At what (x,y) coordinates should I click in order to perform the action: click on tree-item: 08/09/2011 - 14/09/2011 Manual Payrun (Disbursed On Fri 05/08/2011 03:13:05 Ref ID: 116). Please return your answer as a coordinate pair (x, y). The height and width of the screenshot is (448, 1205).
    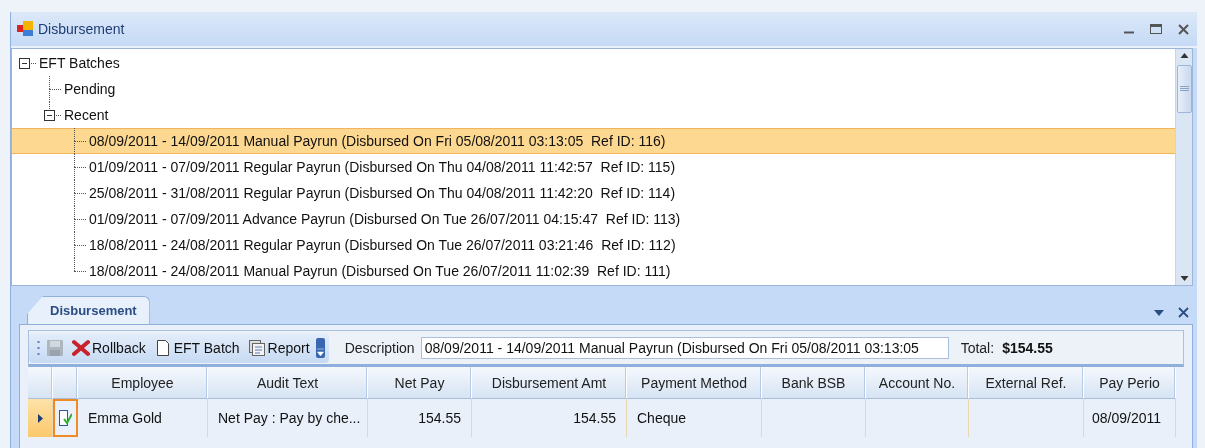
    Looking at the image, I should click on (593, 141).